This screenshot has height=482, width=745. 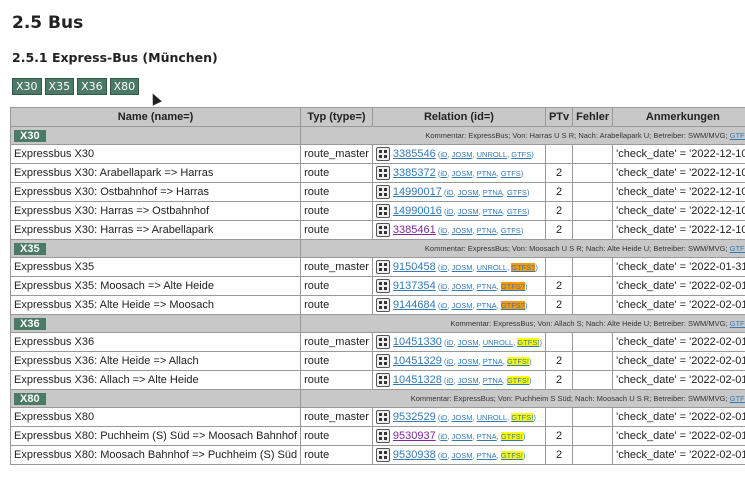 I want to click on tag-x30: X30, so click(x=27, y=86).